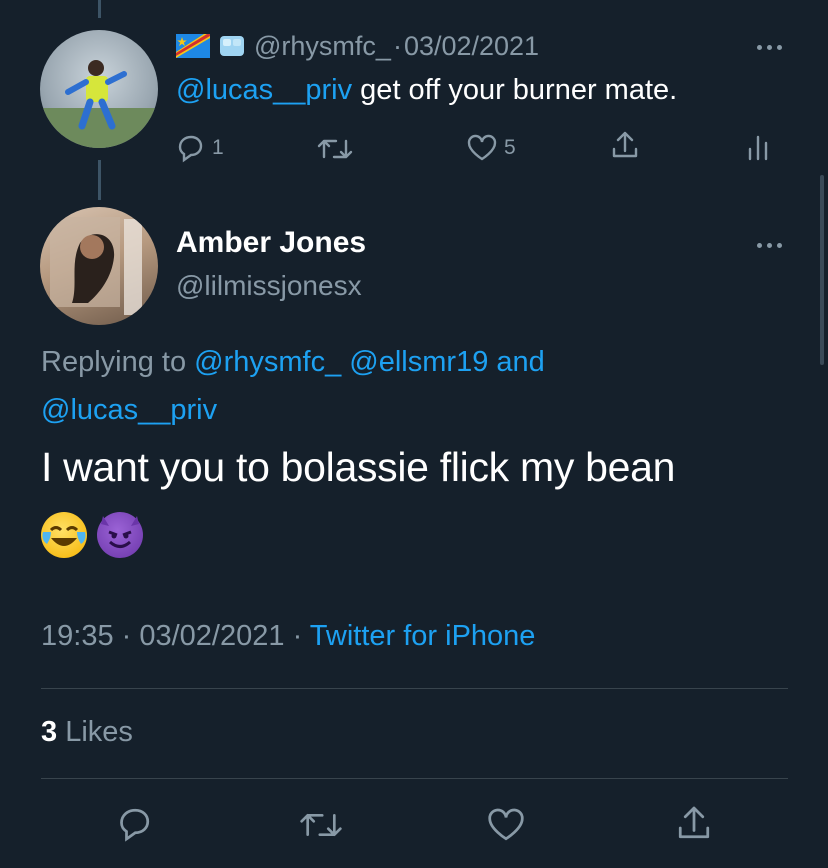 The image size is (828, 868). I want to click on scrollbar, so click(822, 270).